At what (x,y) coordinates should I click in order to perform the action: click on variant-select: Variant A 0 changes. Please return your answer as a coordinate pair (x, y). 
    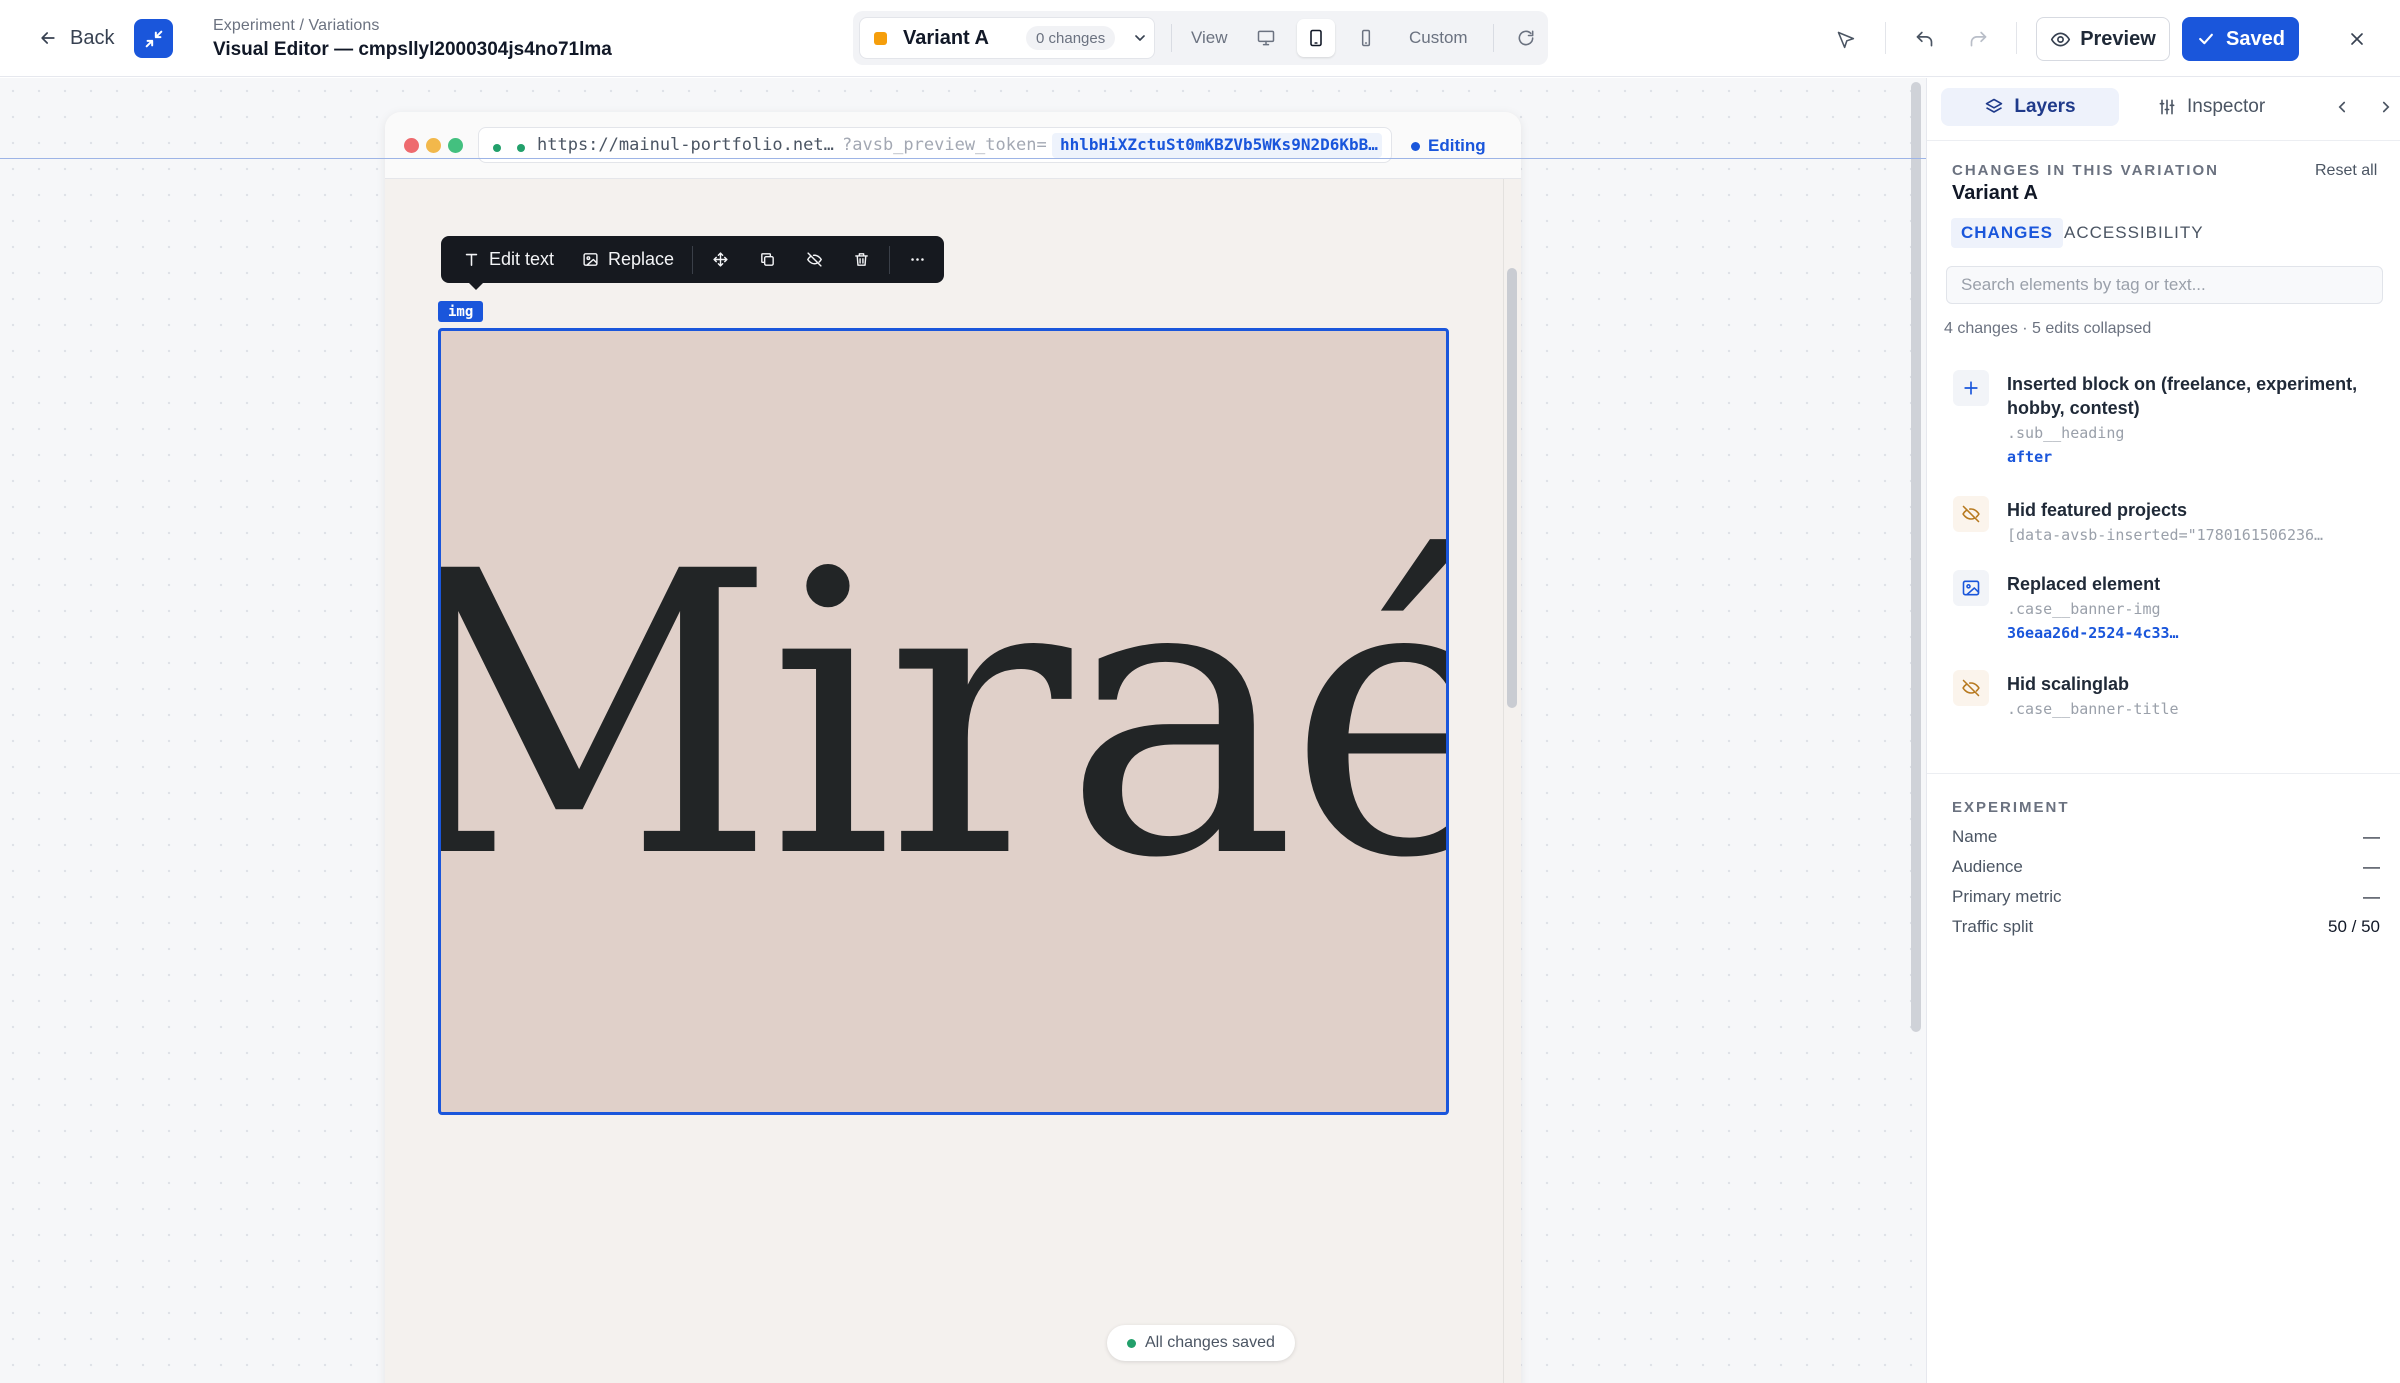
    Looking at the image, I should click on (1007, 38).